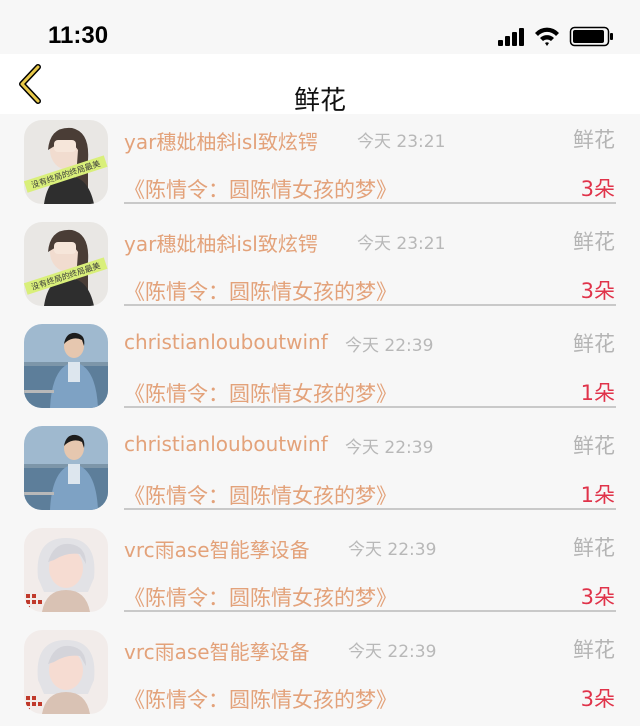  I want to click on status-time: 11:30, so click(78, 35).